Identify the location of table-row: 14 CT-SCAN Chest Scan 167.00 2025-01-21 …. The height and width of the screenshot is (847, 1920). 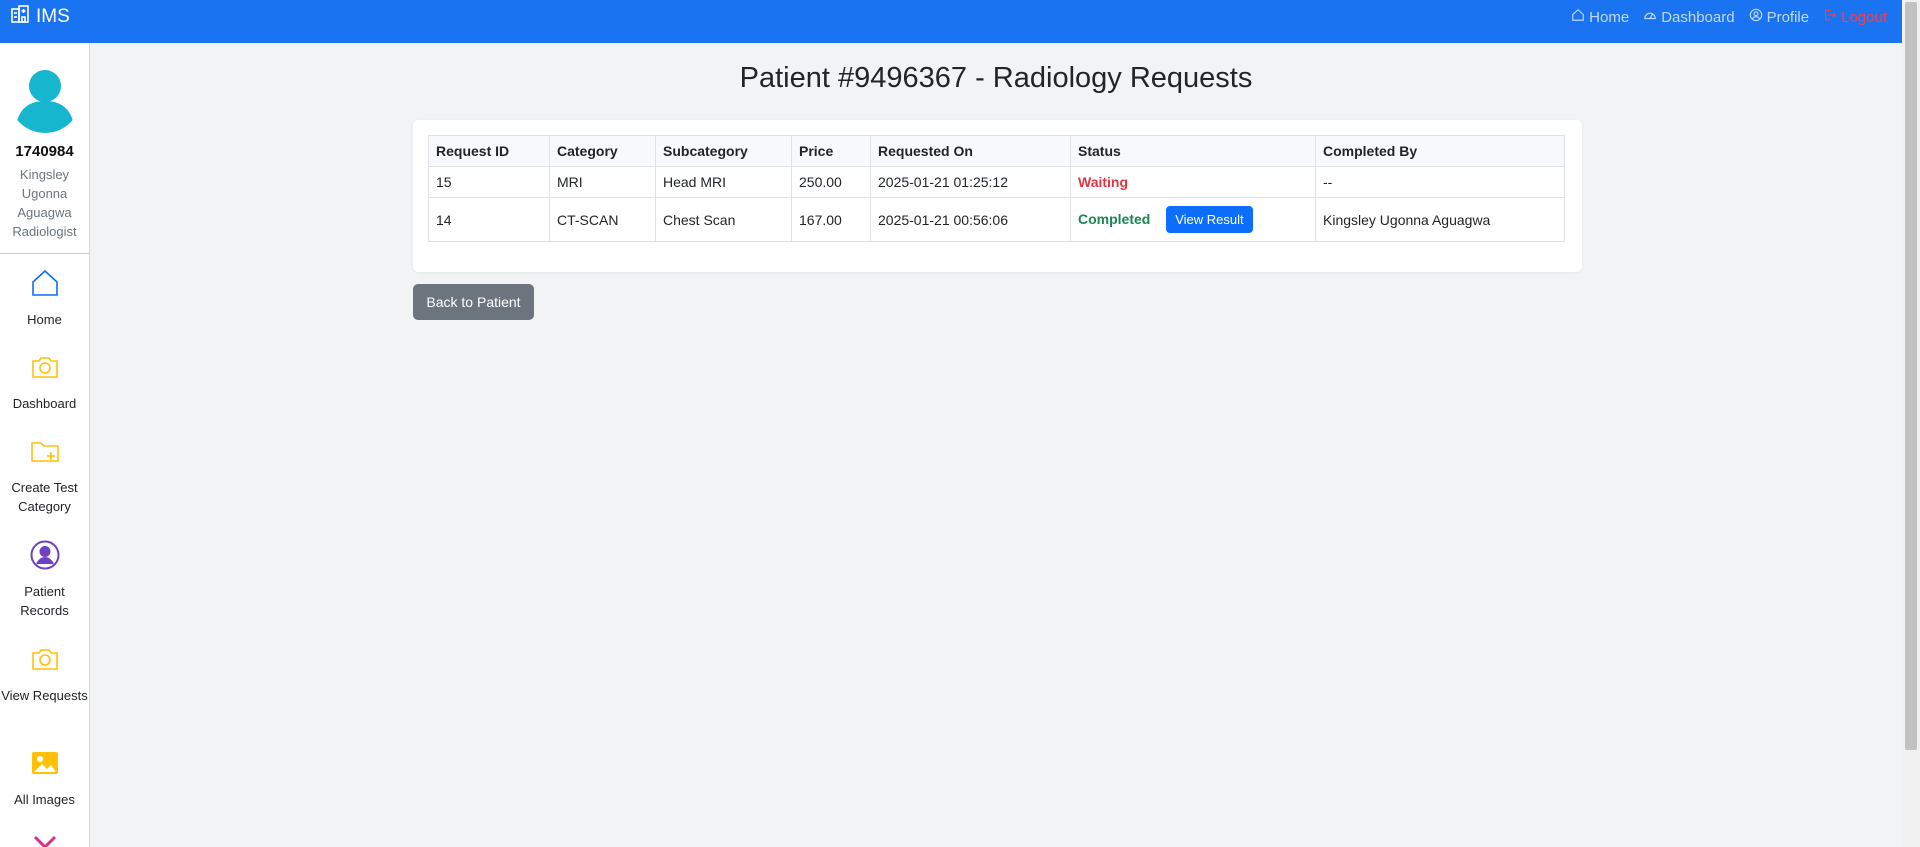
(996, 219).